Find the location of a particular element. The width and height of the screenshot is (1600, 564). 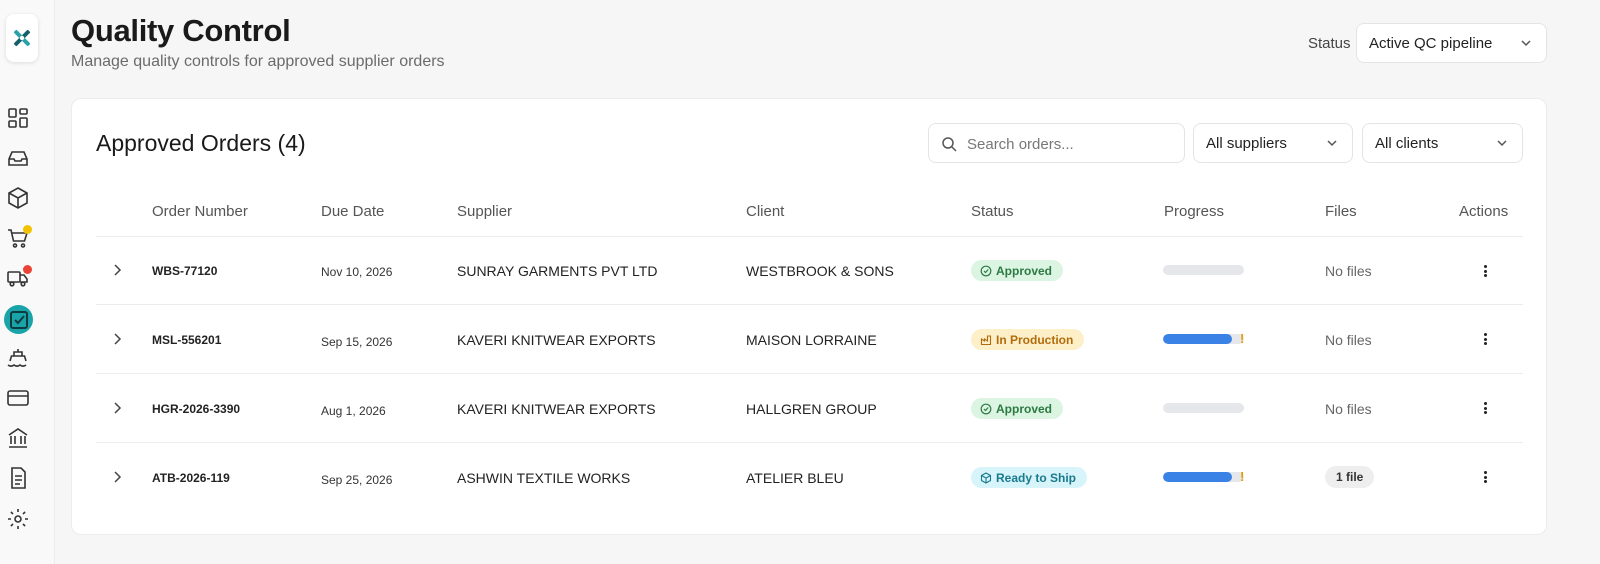

dashboard-icon is located at coordinates (18, 118).